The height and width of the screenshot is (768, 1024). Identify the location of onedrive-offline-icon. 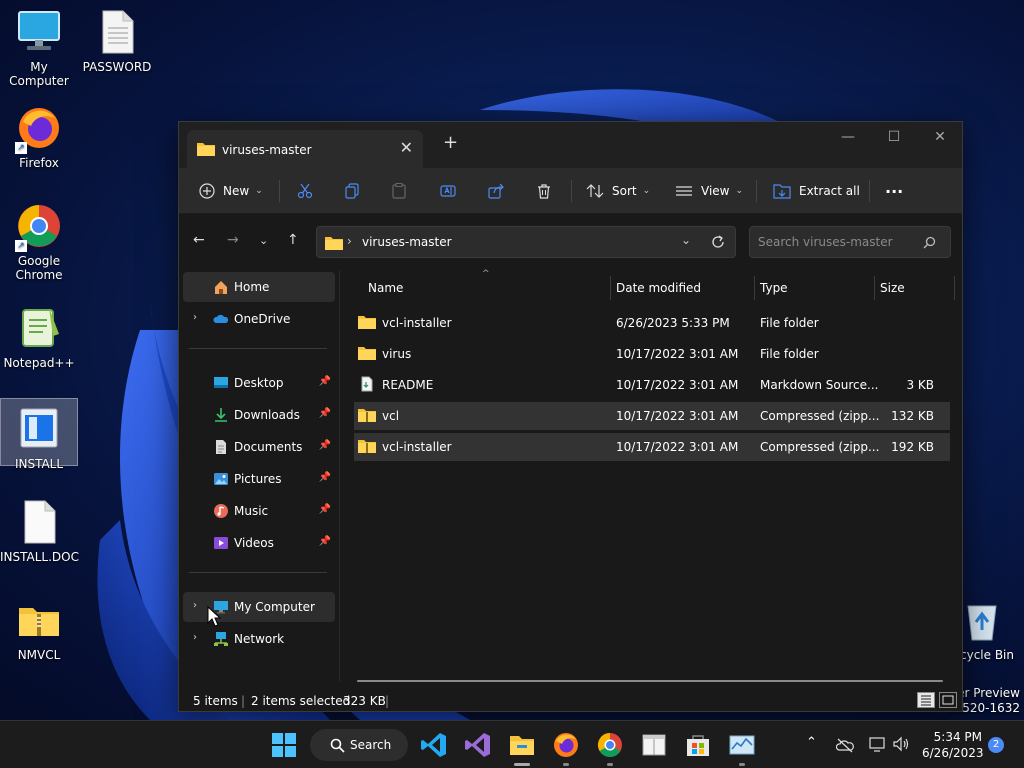
(845, 745).